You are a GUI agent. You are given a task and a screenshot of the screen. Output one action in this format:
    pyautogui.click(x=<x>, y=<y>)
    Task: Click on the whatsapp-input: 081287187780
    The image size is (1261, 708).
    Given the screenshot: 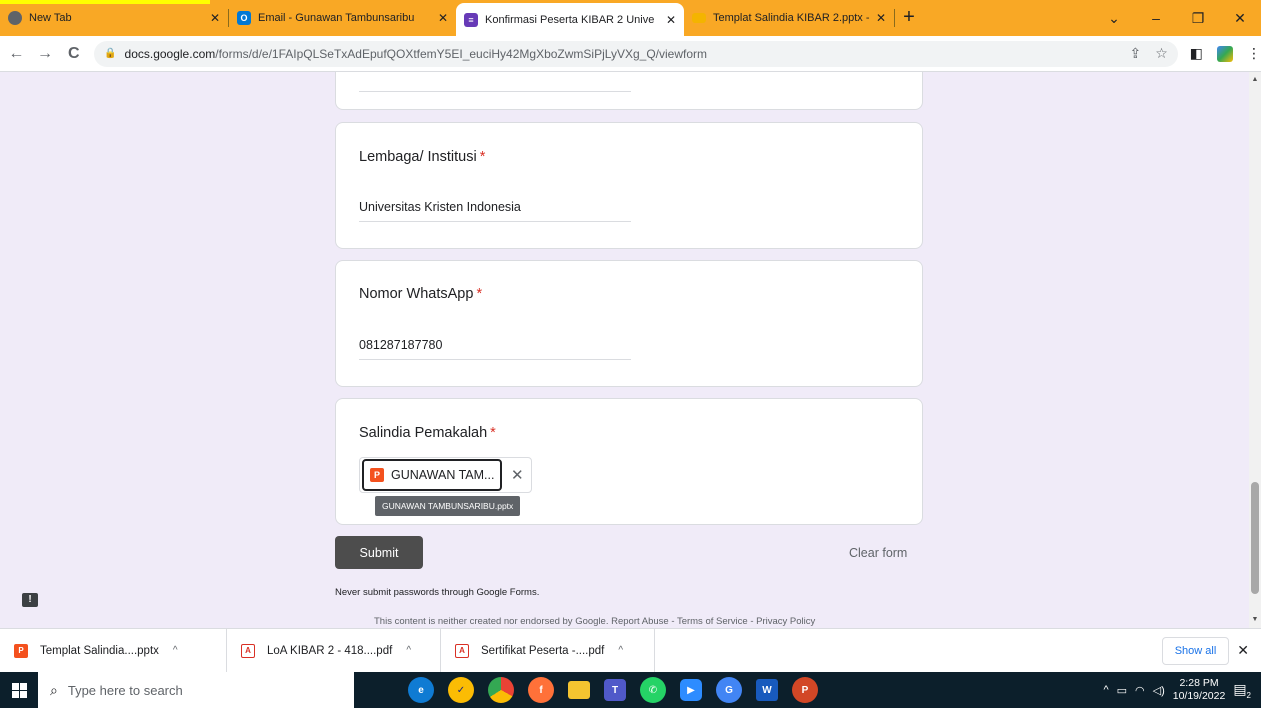 What is the action you would take?
    pyautogui.click(x=495, y=349)
    